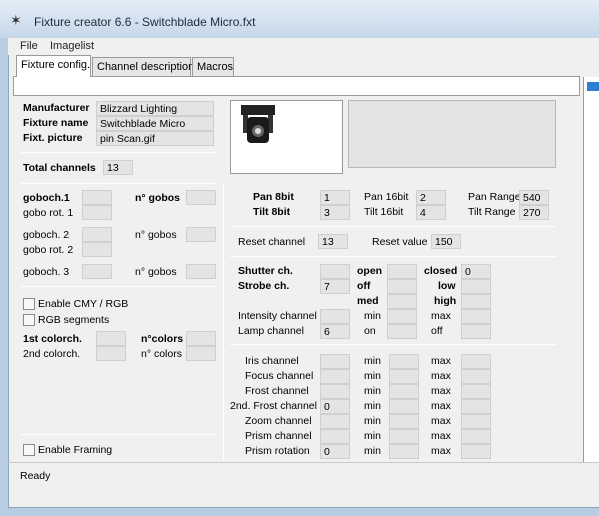 This screenshot has height=516, width=599. What do you see at coordinates (56, 108) in the screenshot?
I see `manufacturer-label: Manufacturer` at bounding box center [56, 108].